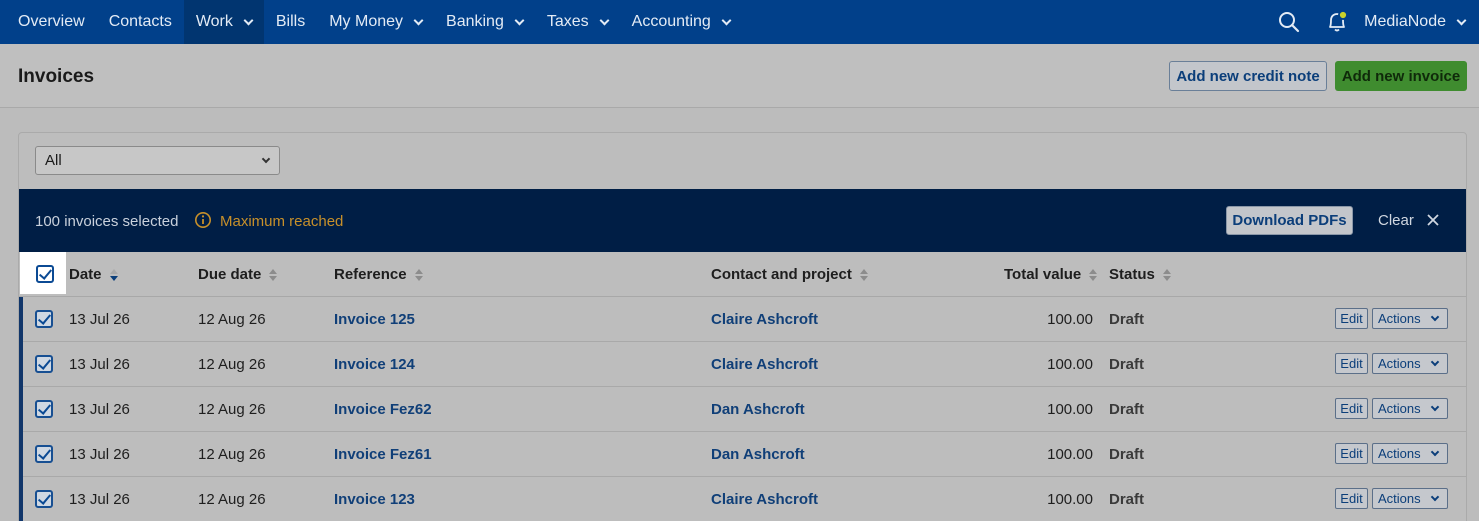 This screenshot has height=521, width=1479. Describe the element at coordinates (1248, 76) in the screenshot. I see `add-credit-note-button: Add new credit note` at that location.